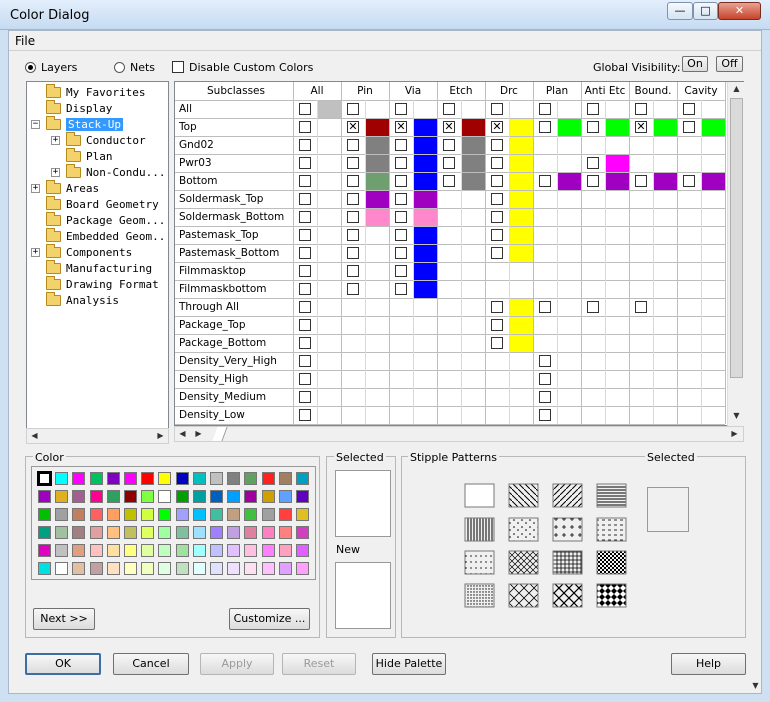 Image resolution: width=770 pixels, height=702 pixels. I want to click on tree-item: Display, so click(89, 108).